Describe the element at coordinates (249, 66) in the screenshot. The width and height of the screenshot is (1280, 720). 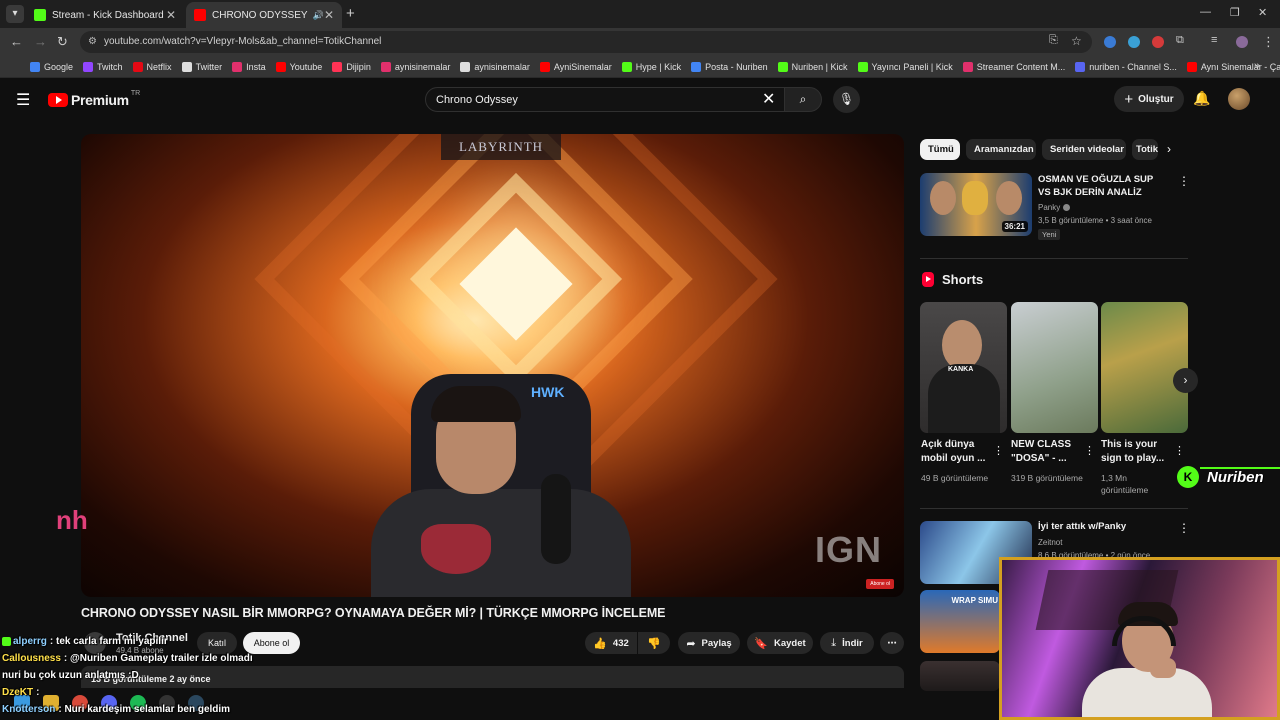
I see `bookmark-item: Insta` at that location.